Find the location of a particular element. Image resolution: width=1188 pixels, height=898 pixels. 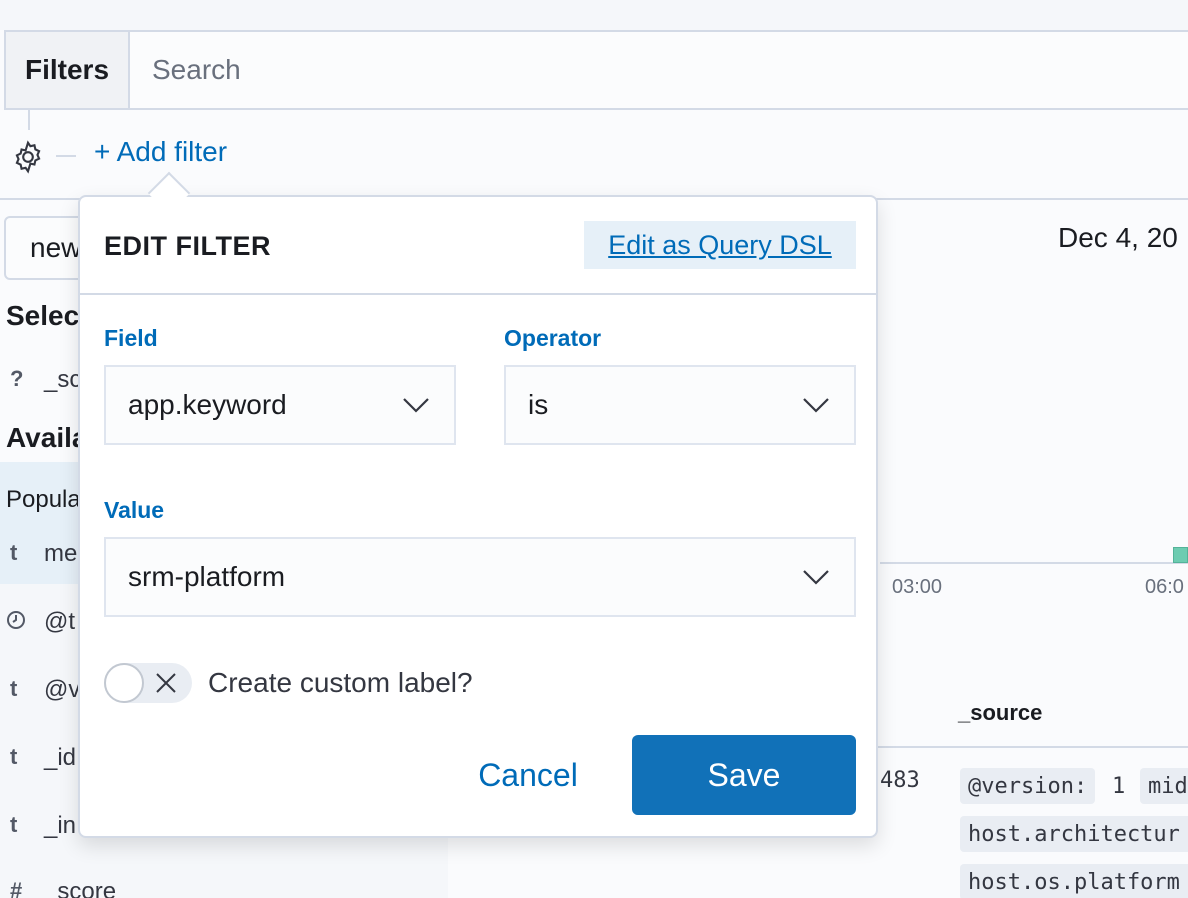

edit-as-query-dsl-button: Edit as Query DSL is located at coordinates (720, 245).